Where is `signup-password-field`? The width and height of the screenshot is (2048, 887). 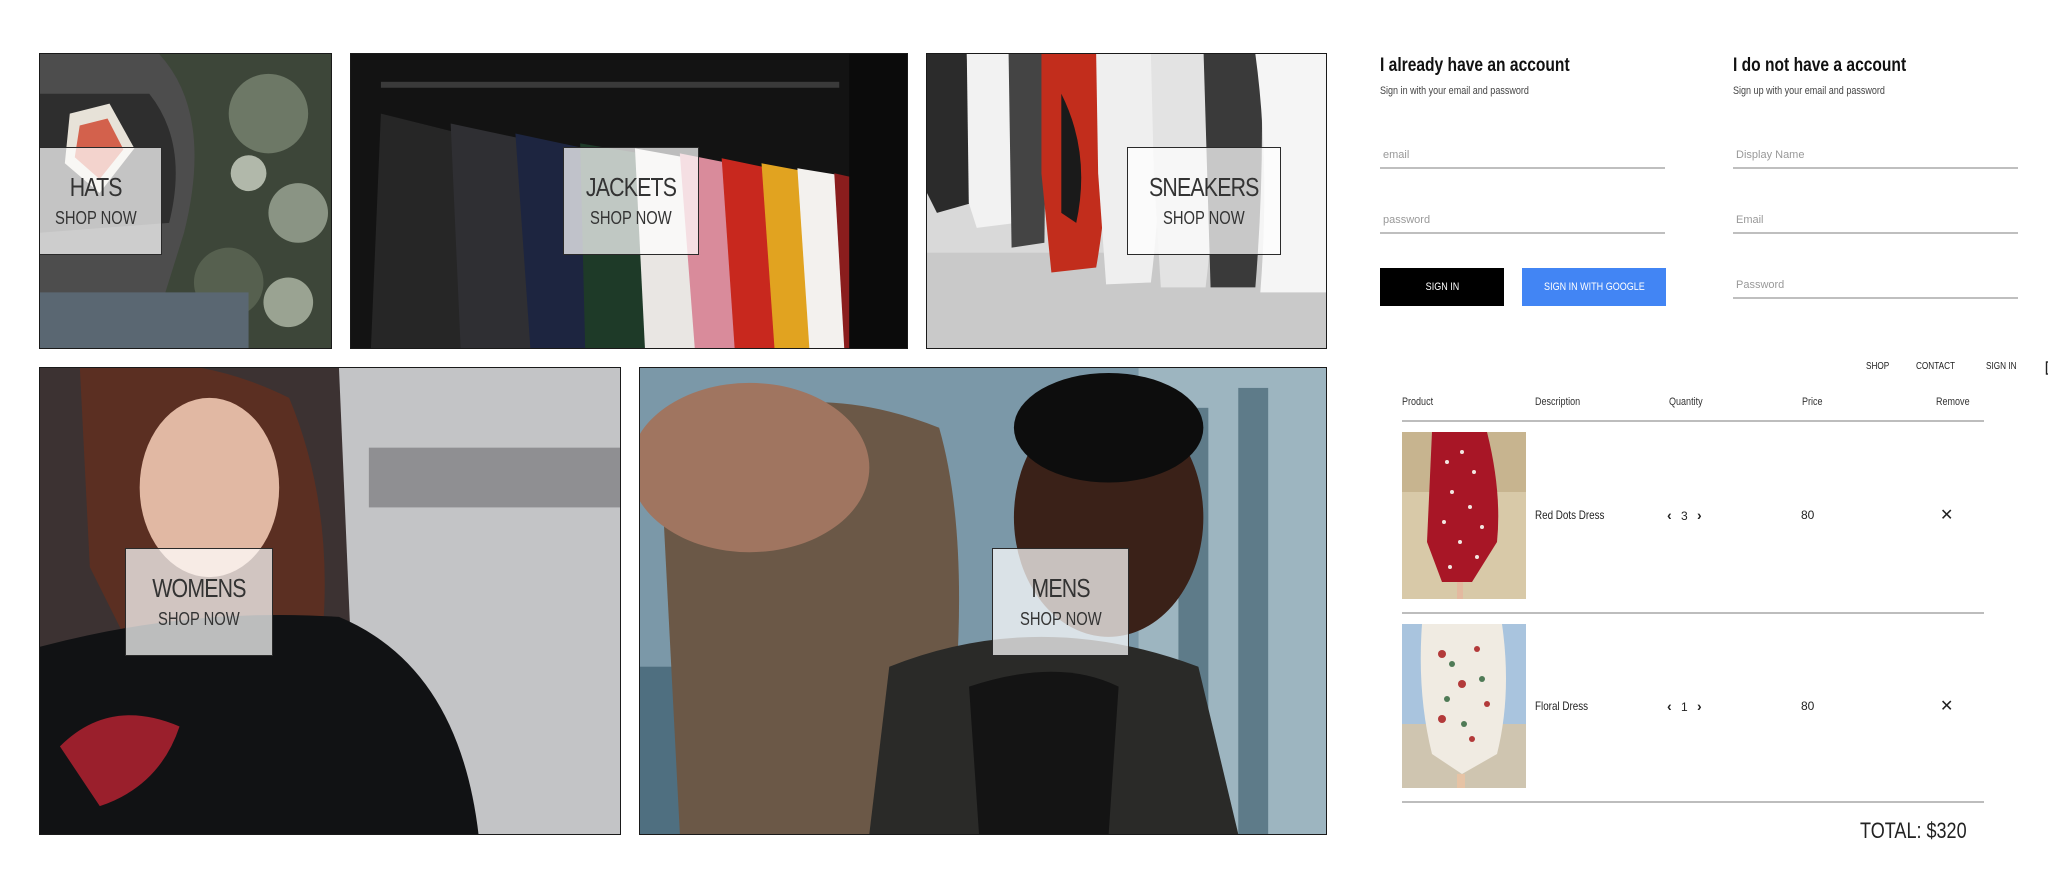
signup-password-field is located at coordinates (1878, 287).